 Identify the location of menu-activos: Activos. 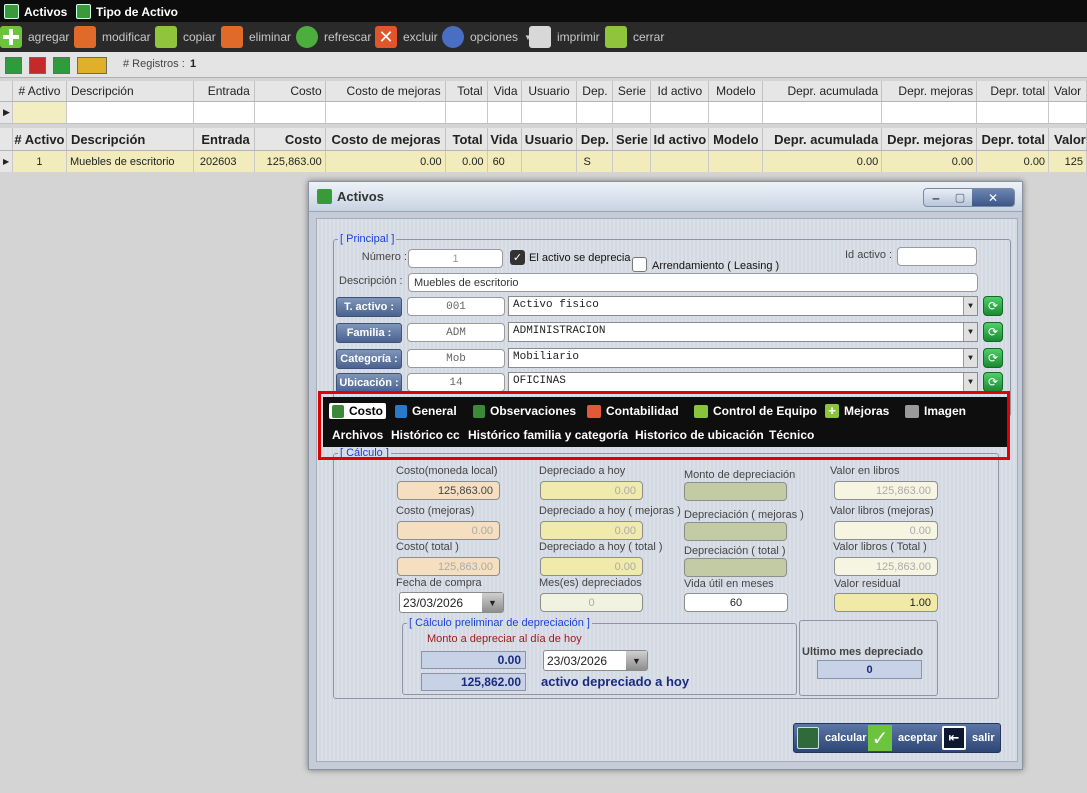
(35, 11).